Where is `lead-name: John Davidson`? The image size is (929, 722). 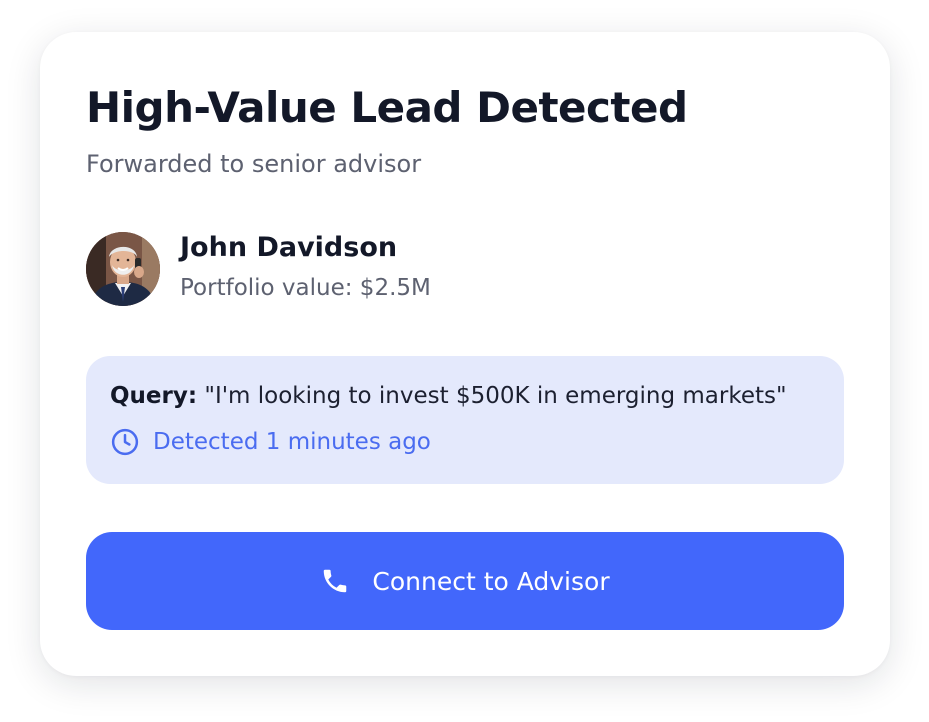
lead-name: John Davidson is located at coordinates (289, 247).